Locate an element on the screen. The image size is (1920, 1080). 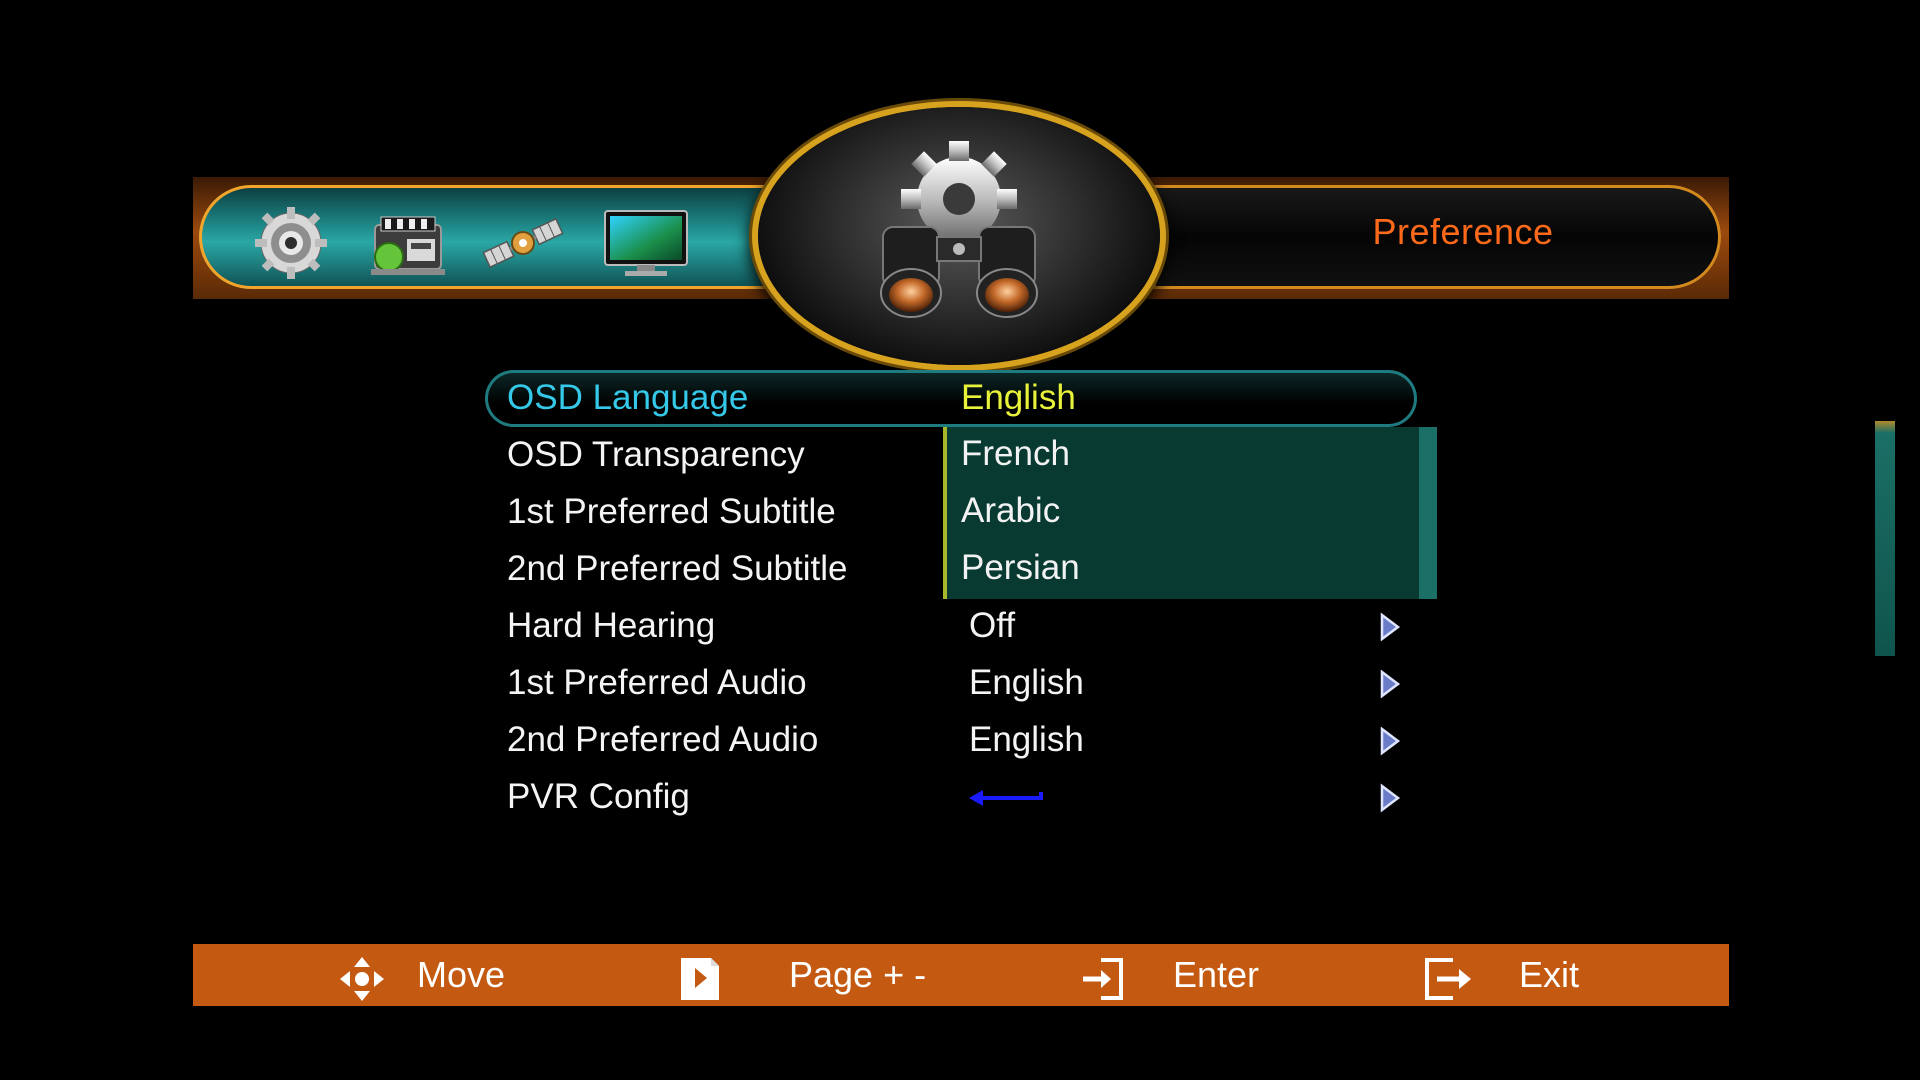
preference-emblem is located at coordinates (959, 236).